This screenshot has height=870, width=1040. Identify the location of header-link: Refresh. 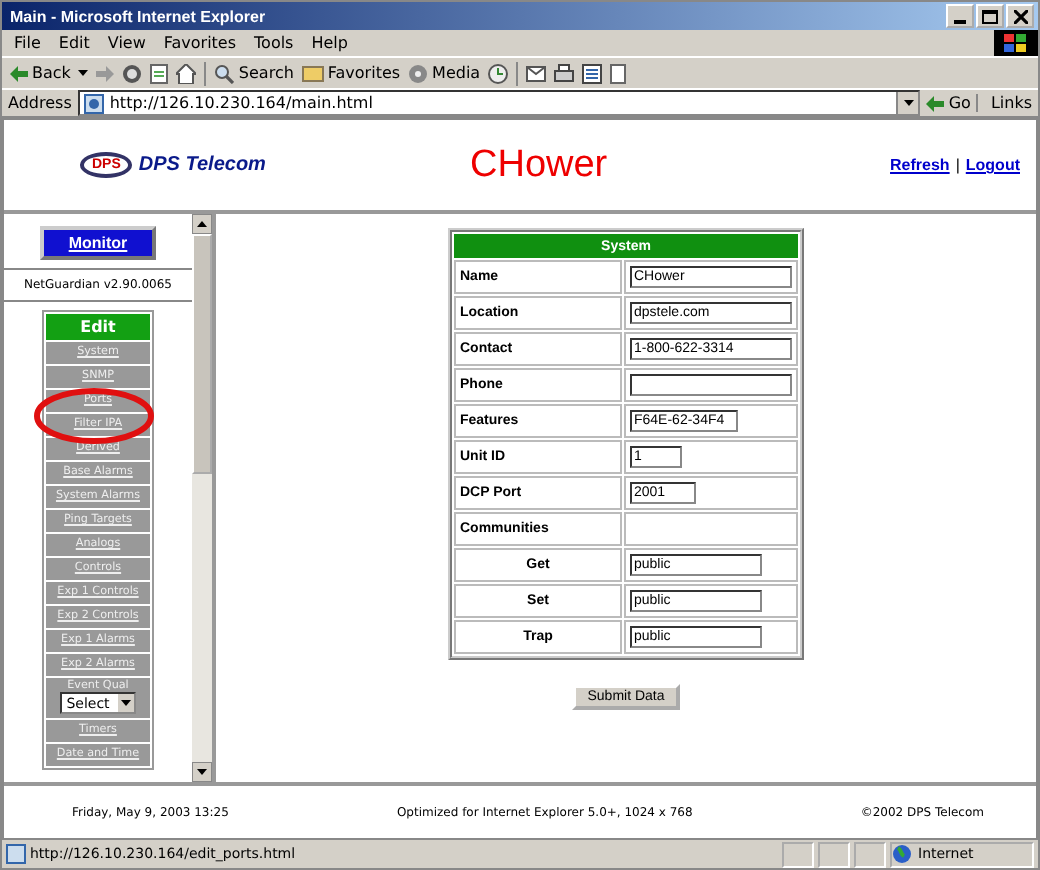
(920, 165).